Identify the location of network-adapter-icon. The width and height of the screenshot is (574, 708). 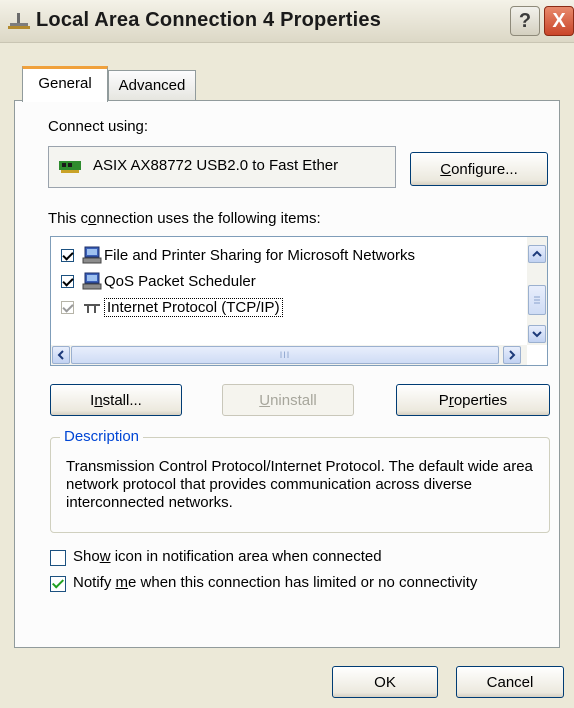
(70, 167).